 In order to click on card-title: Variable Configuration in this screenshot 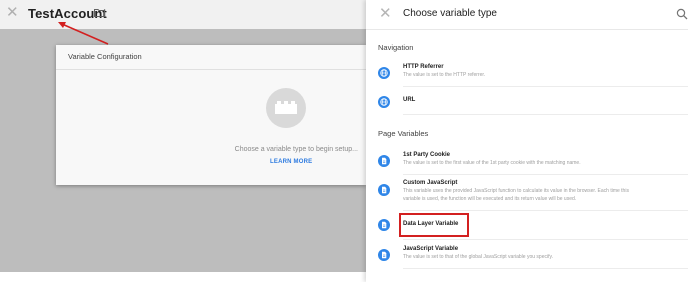, I will do `click(105, 56)`.